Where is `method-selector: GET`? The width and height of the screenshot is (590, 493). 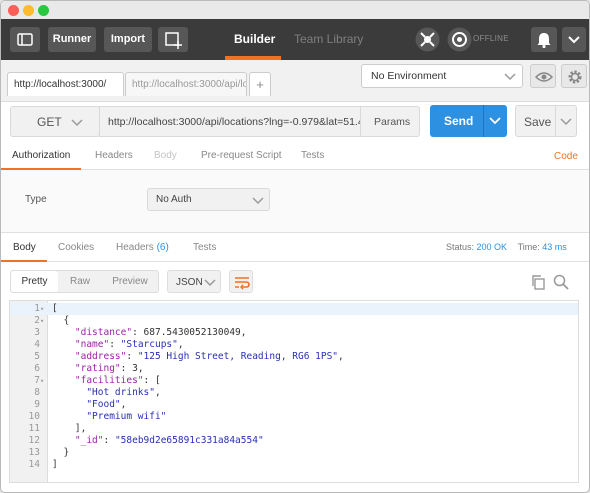
method-selector: GET is located at coordinates (55, 121).